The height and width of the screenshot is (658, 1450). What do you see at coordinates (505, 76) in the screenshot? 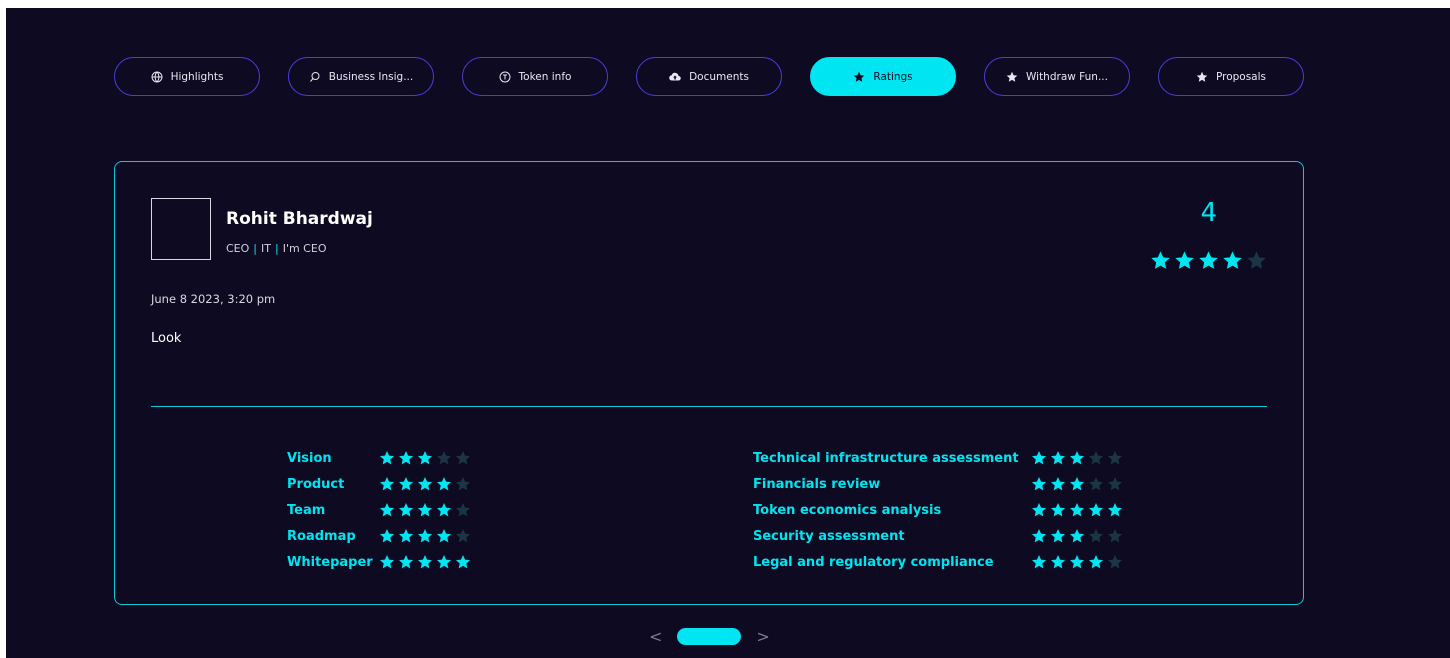
I see `token-icon` at bounding box center [505, 76].